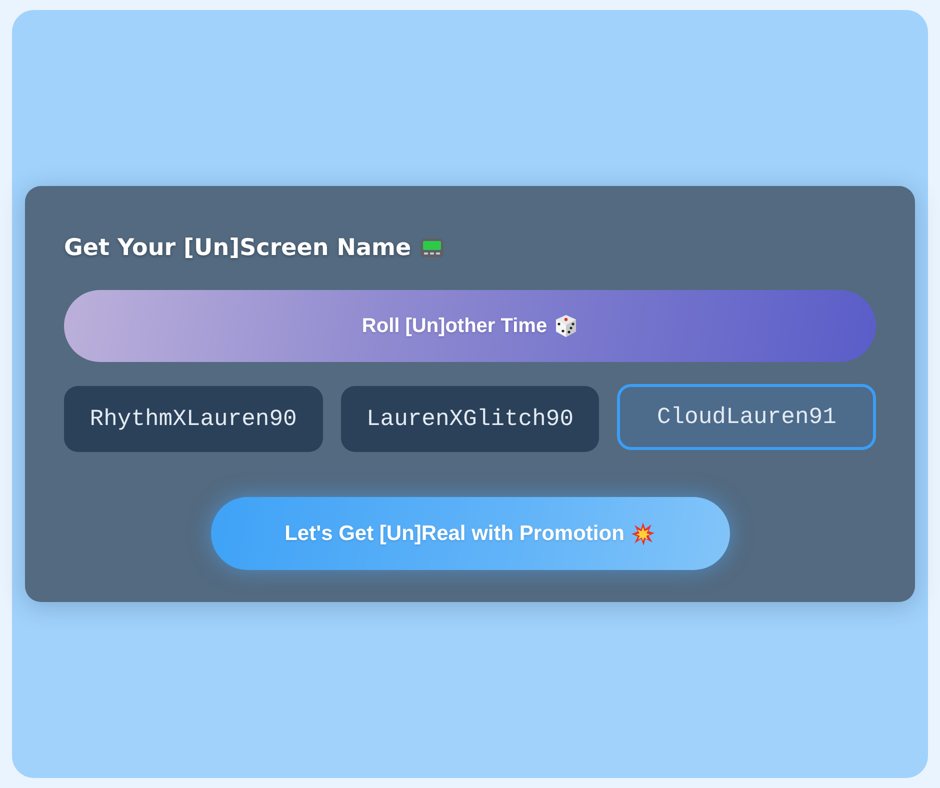 The width and height of the screenshot is (940, 788). What do you see at coordinates (643, 534) in the screenshot?
I see `explosion-icon` at bounding box center [643, 534].